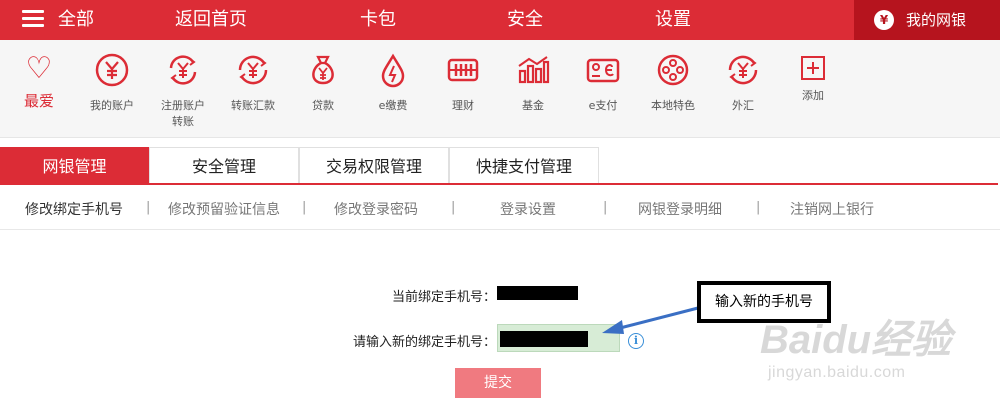  Describe the element at coordinates (323, 105) in the screenshot. I see `shortcut-label: 贷款` at that location.